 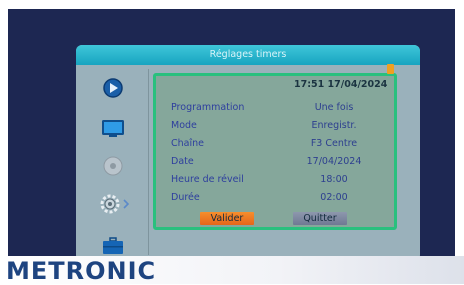 What do you see at coordinates (282, 108) in the screenshot?
I see `field-row-programmation: Programmation Une fois` at bounding box center [282, 108].